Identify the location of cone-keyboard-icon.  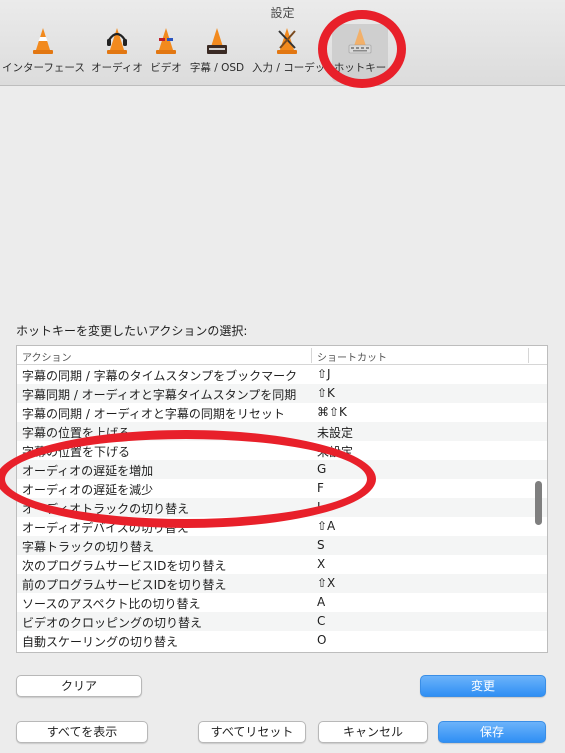
(360, 41).